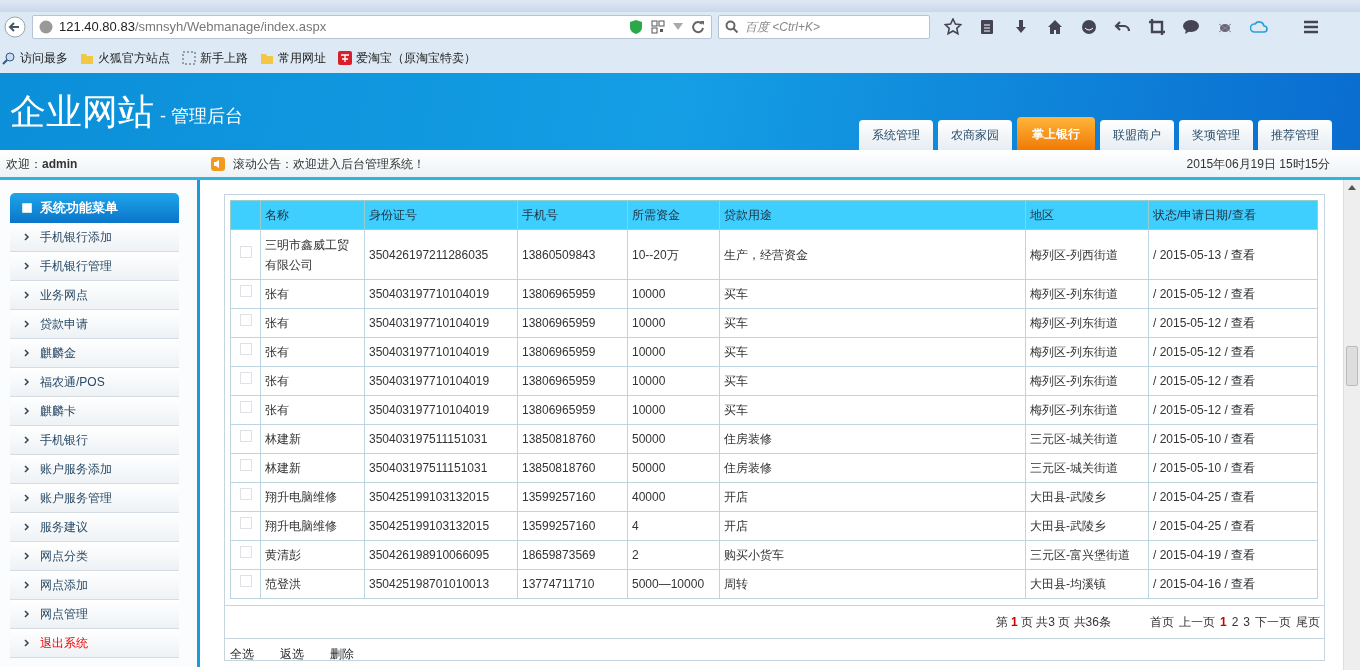 The height and width of the screenshot is (670, 1360). What do you see at coordinates (872, 294) in the screenshot?
I see `table-cell: 买车` at bounding box center [872, 294].